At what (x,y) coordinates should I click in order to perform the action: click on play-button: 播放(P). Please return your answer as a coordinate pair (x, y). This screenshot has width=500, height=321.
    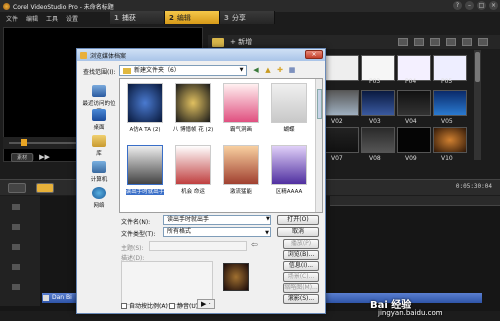
    Looking at the image, I should click on (301, 244).